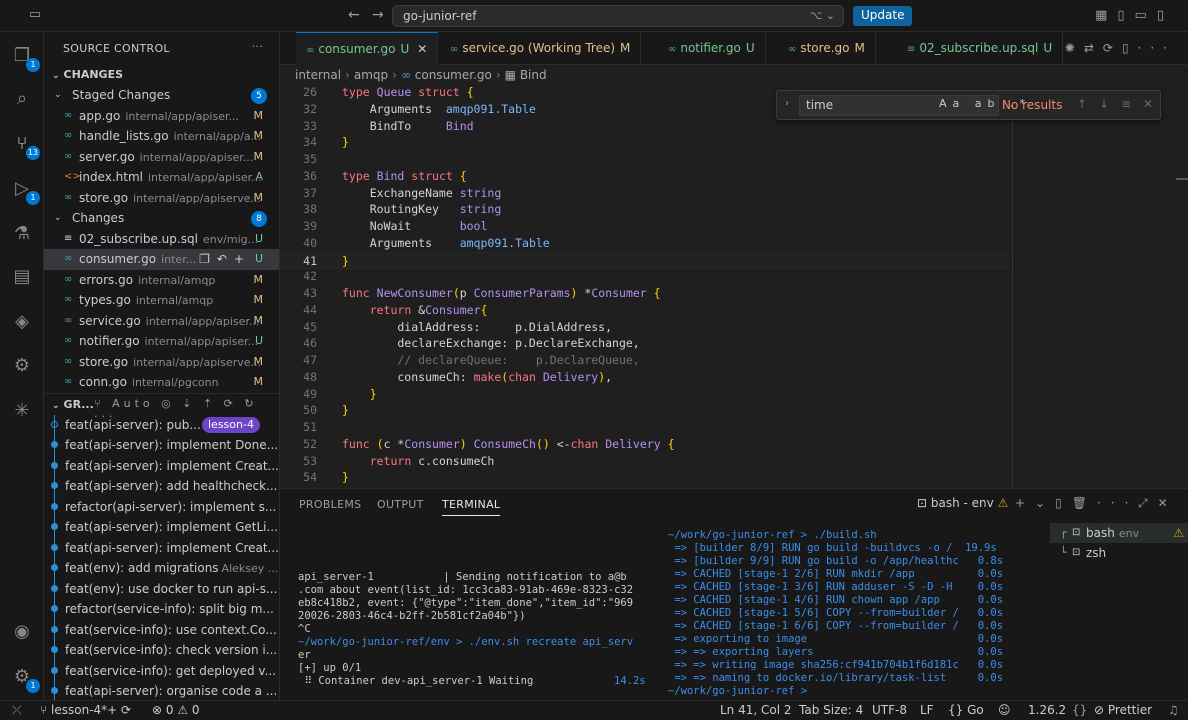  Describe the element at coordinates (541, 48) in the screenshot. I see `editor-tab: ∞ service.go (Working Tree) M` at that location.